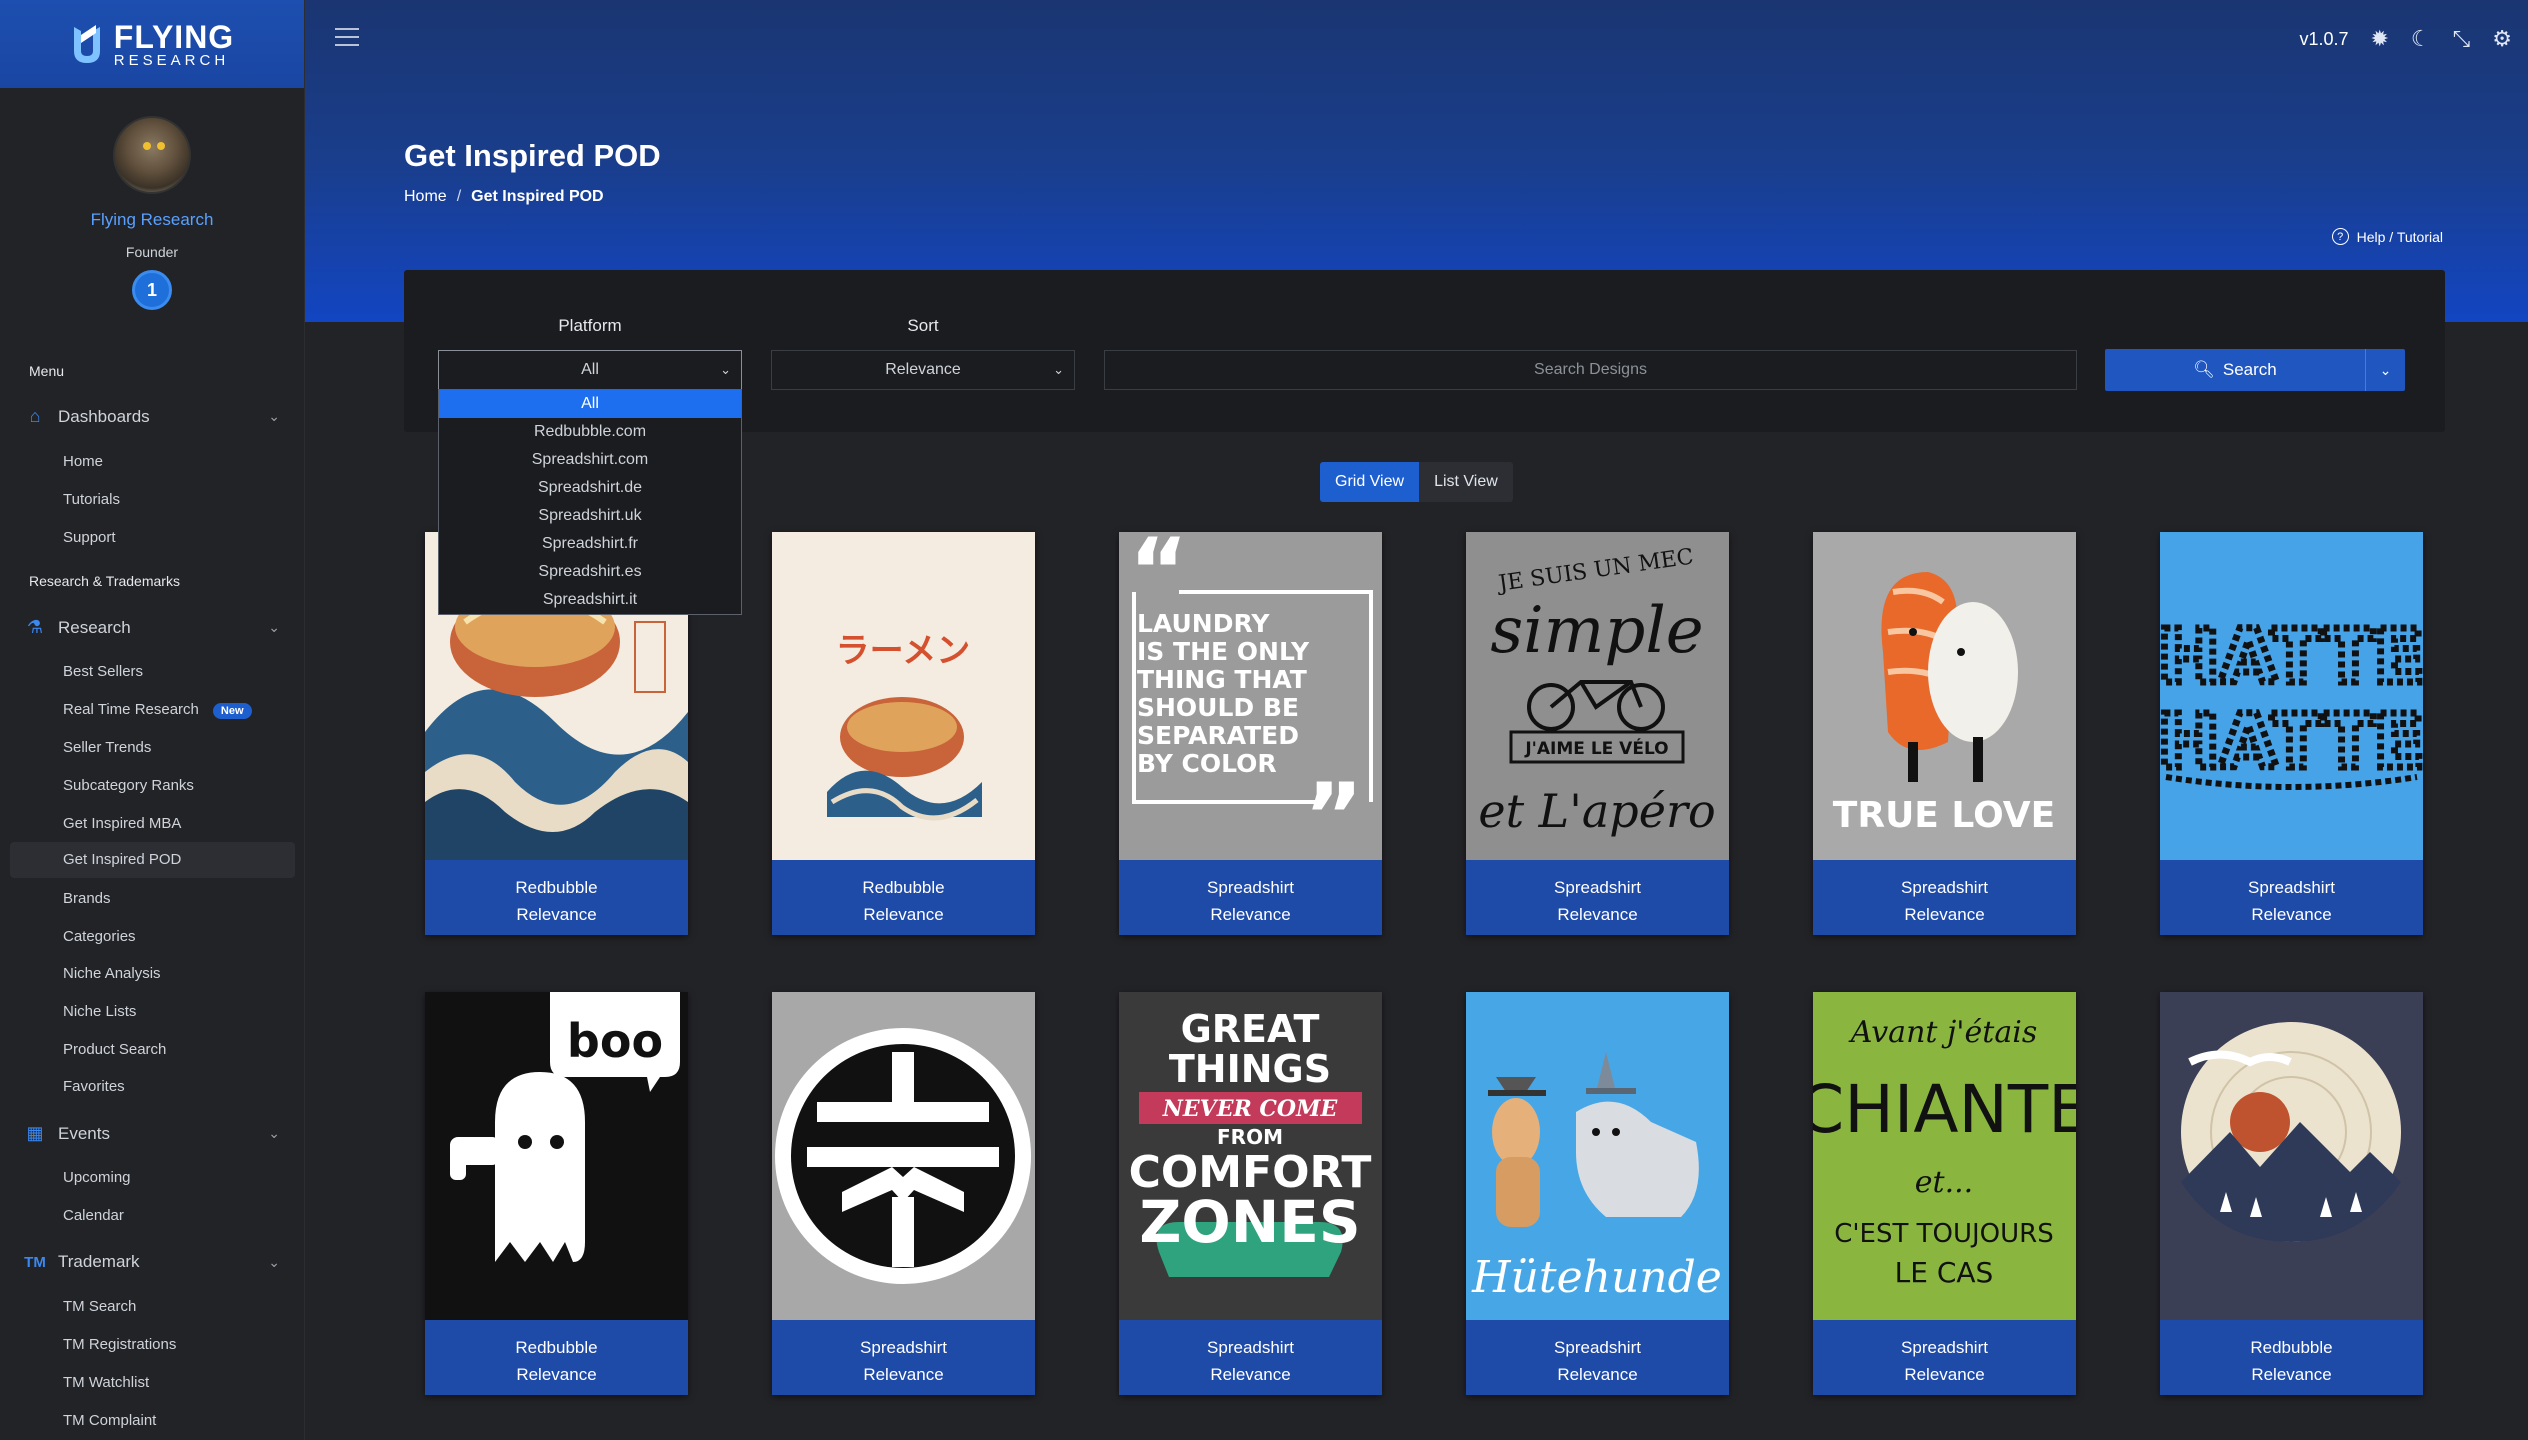 The height and width of the screenshot is (1440, 2528). Describe the element at coordinates (114, 1049) in the screenshot. I see `sidebar-item-product-search: Product Search` at that location.